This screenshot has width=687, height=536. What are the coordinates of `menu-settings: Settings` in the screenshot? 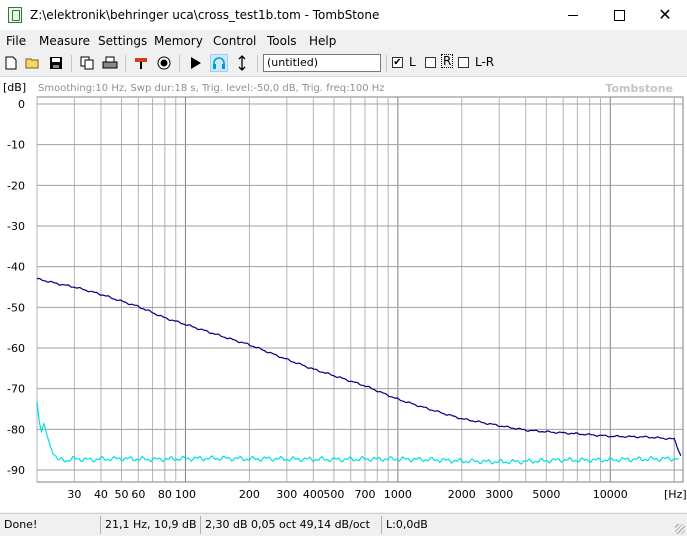 It's located at (122, 41).